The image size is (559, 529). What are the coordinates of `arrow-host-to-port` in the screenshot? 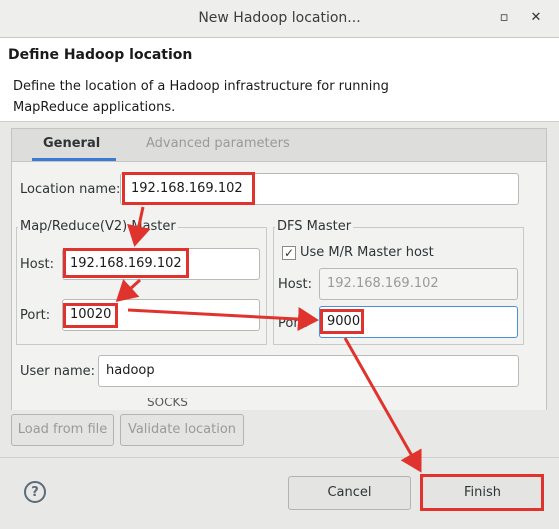 It's located at (128, 290).